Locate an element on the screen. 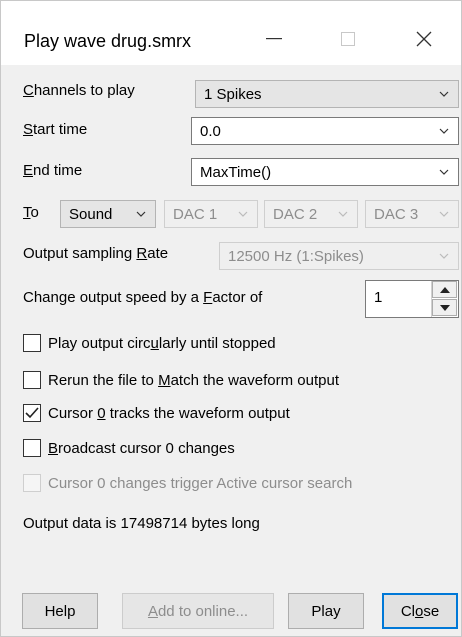  minimize-icon is located at coordinates (274, 39).